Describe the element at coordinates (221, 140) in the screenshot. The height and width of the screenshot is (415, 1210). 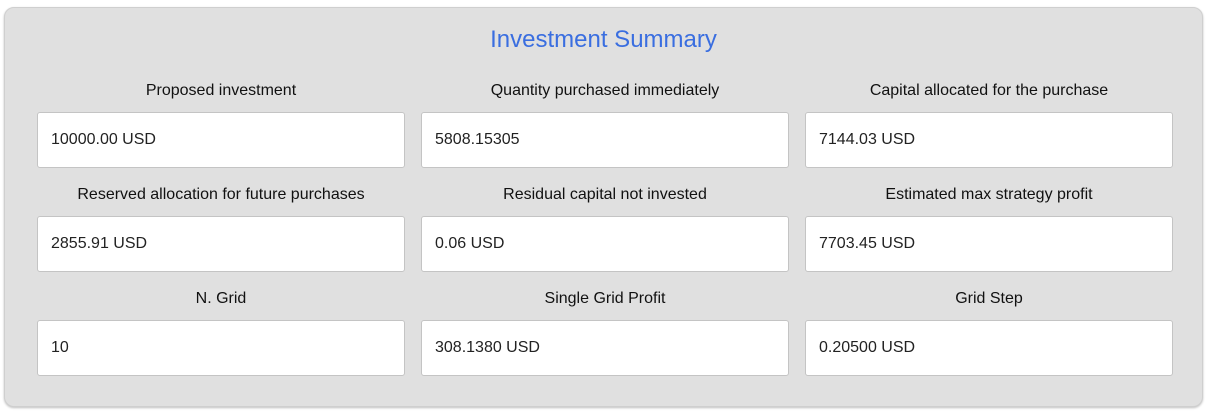
I see `proposed-investment-field: 10000.00 USD` at that location.